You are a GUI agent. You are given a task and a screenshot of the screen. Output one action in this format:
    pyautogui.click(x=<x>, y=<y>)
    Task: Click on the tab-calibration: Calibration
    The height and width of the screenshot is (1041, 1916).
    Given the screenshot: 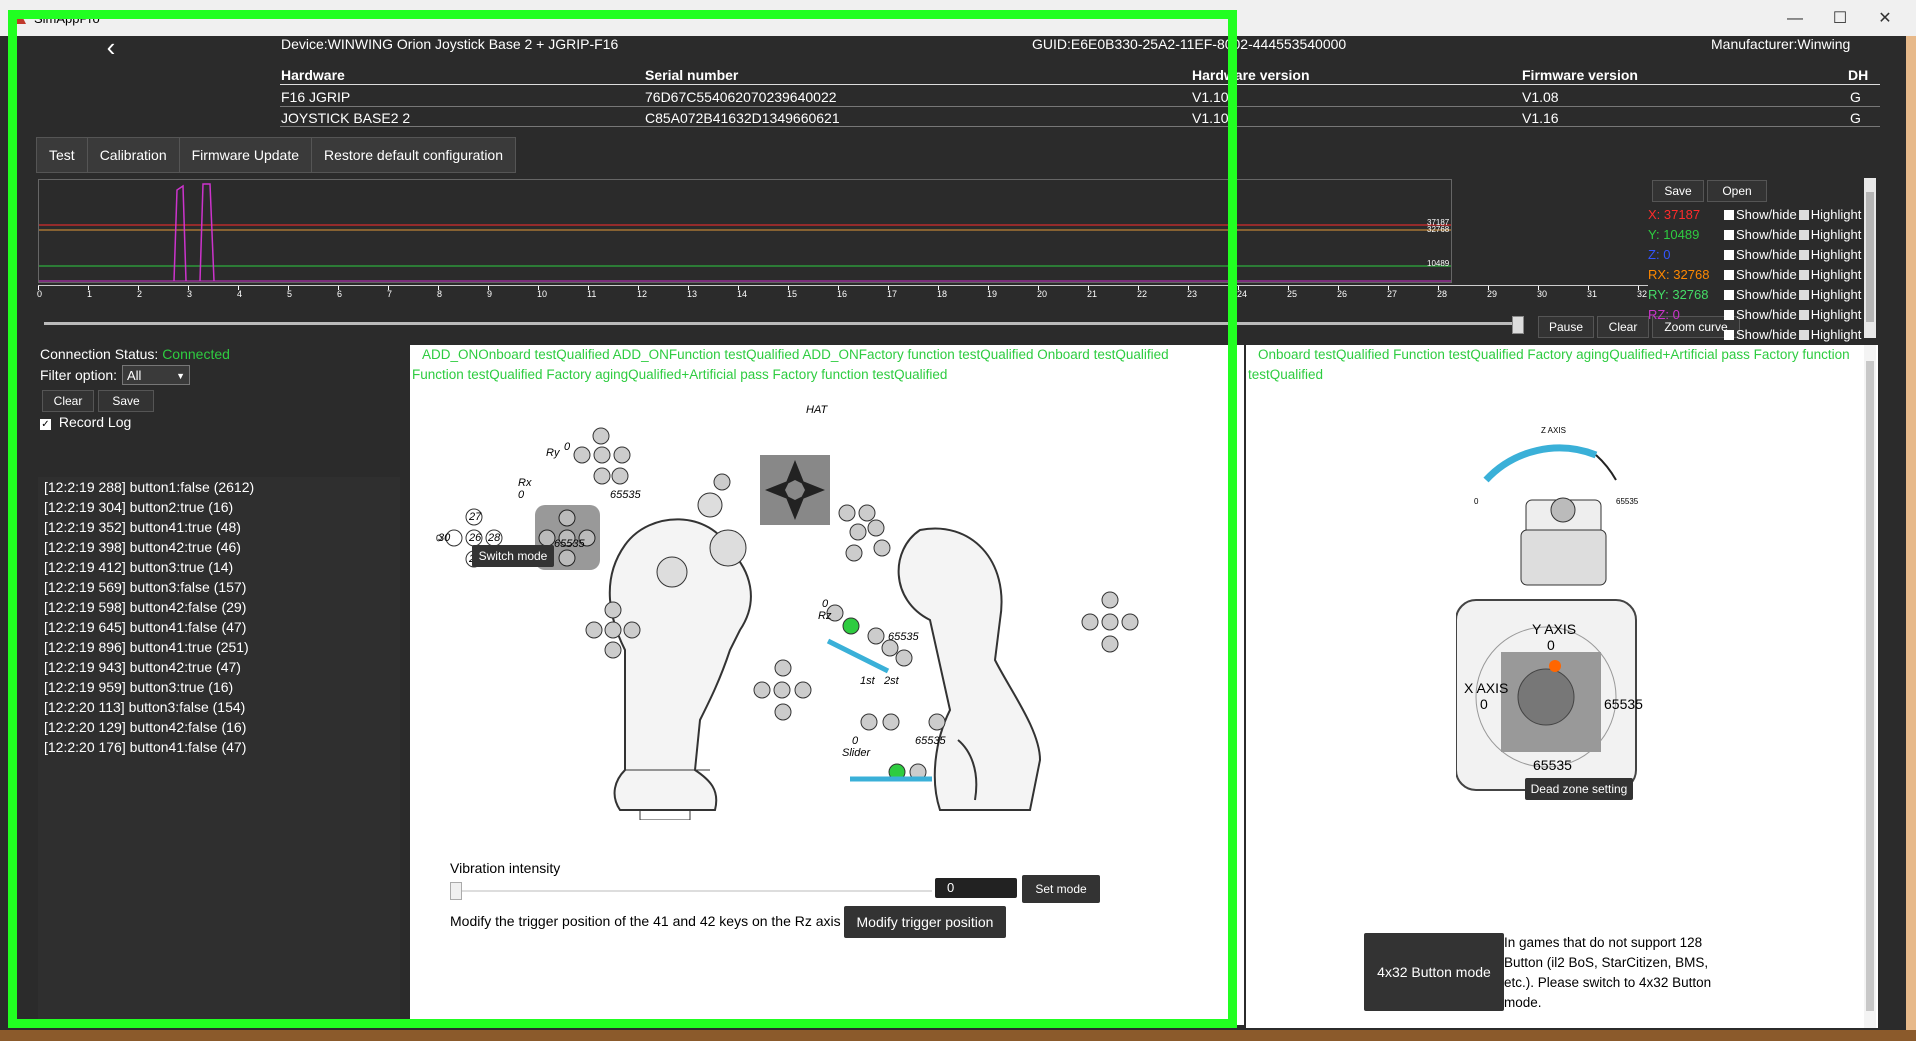 What is the action you would take?
    pyautogui.click(x=134, y=155)
    